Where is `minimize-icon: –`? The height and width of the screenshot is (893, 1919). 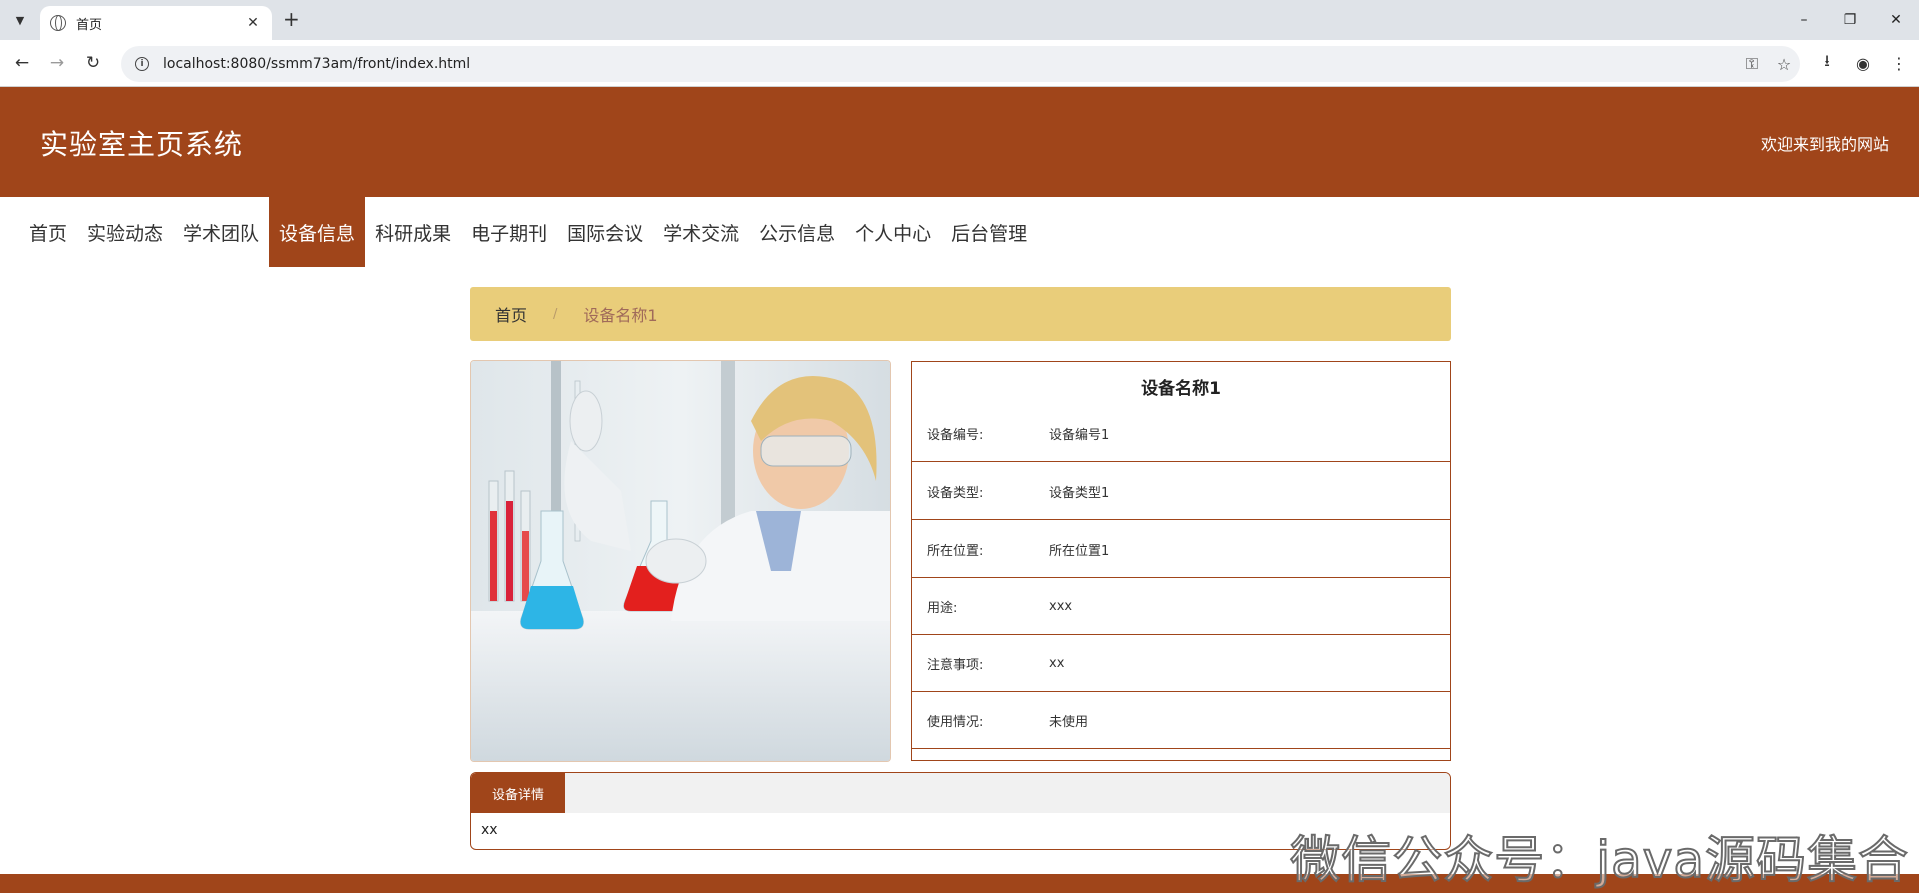
minimize-icon: – is located at coordinates (1804, 20).